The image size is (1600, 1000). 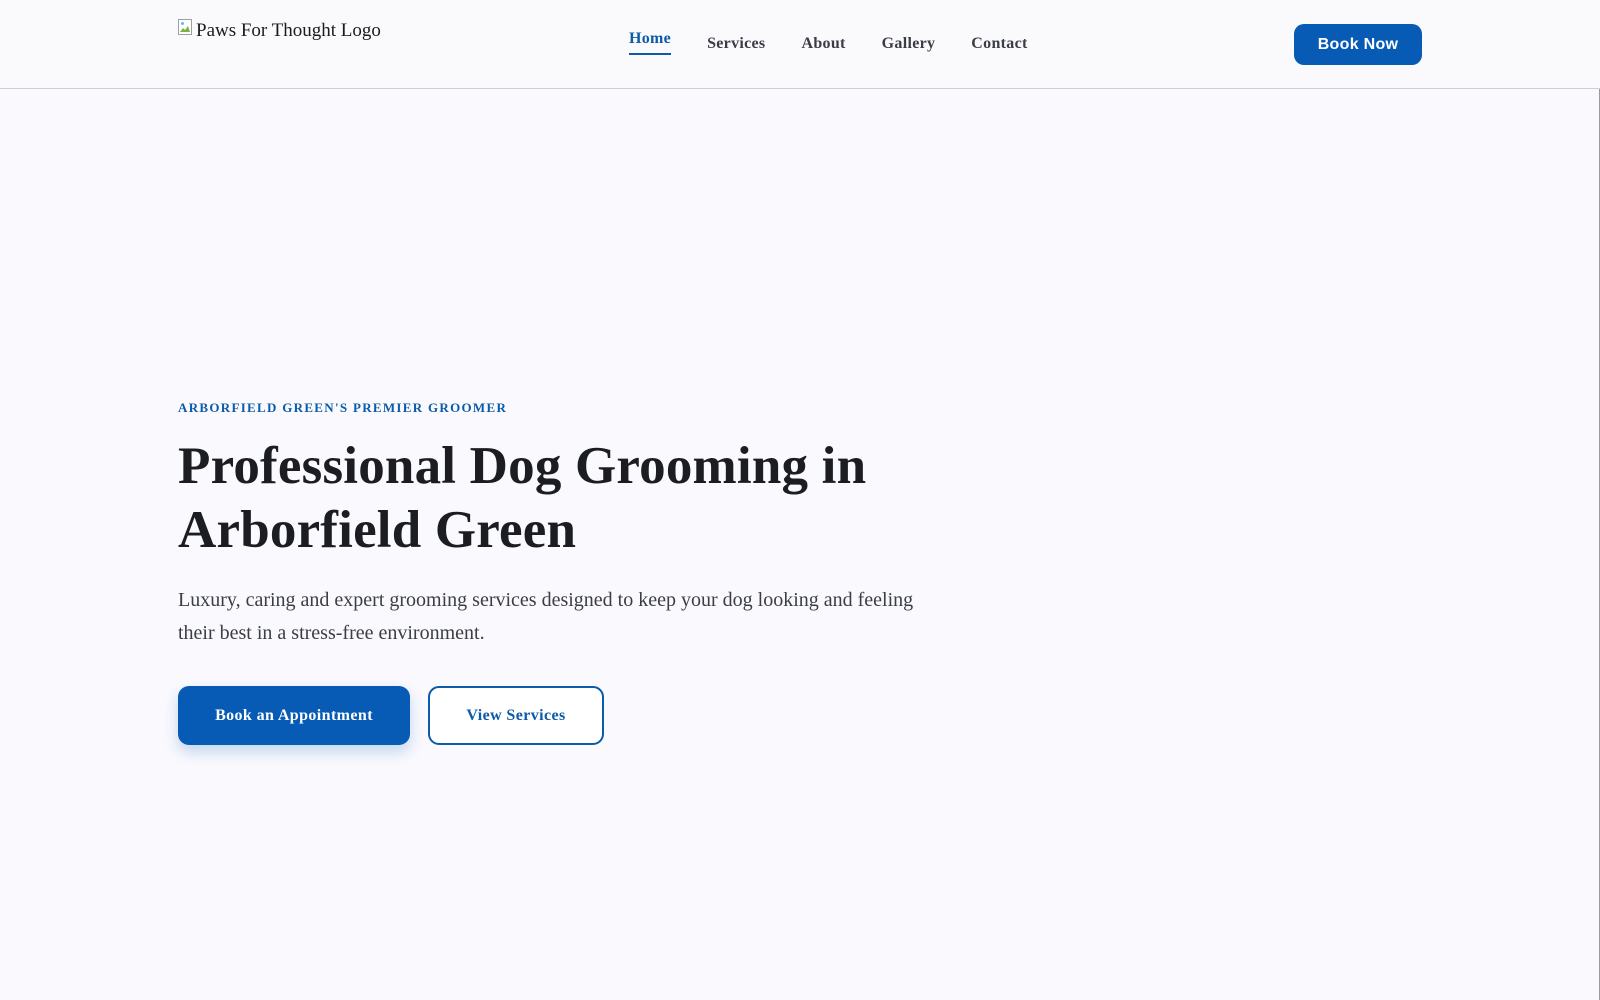 What do you see at coordinates (516, 715) in the screenshot?
I see `view-services-button: View Services` at bounding box center [516, 715].